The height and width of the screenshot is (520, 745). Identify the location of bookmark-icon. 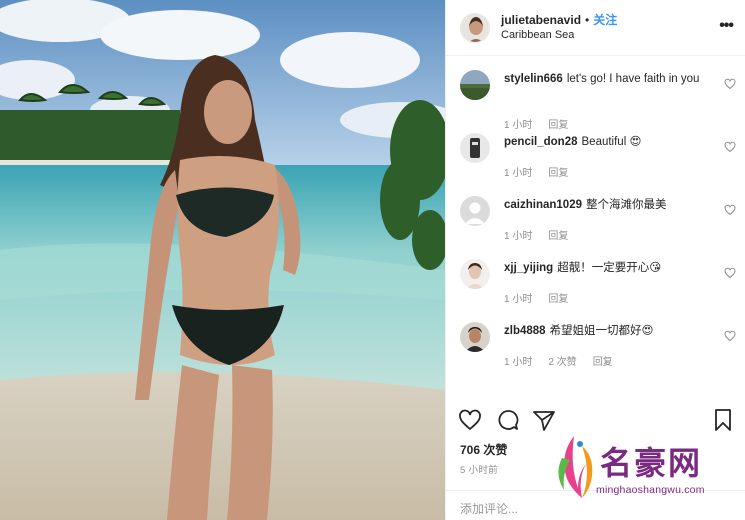
(723, 420).